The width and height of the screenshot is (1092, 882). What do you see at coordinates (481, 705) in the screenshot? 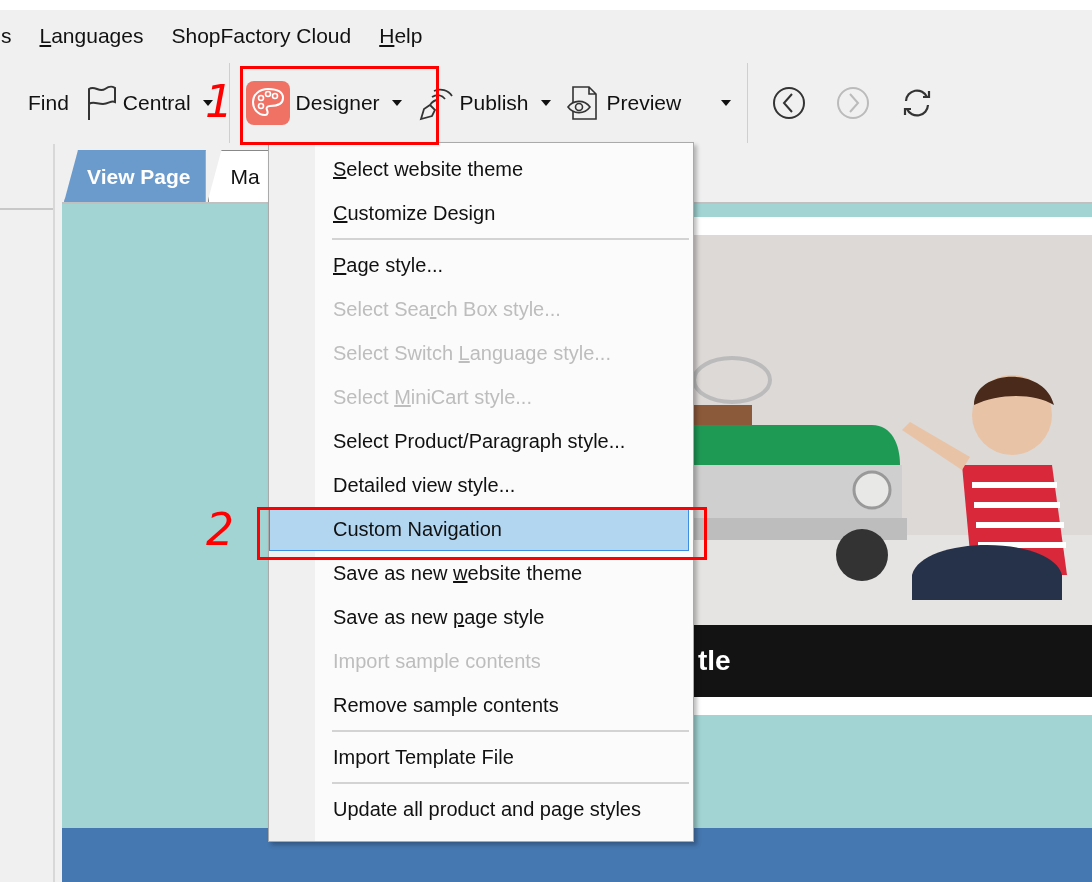
I see `menu-item: Remove sample contents` at bounding box center [481, 705].